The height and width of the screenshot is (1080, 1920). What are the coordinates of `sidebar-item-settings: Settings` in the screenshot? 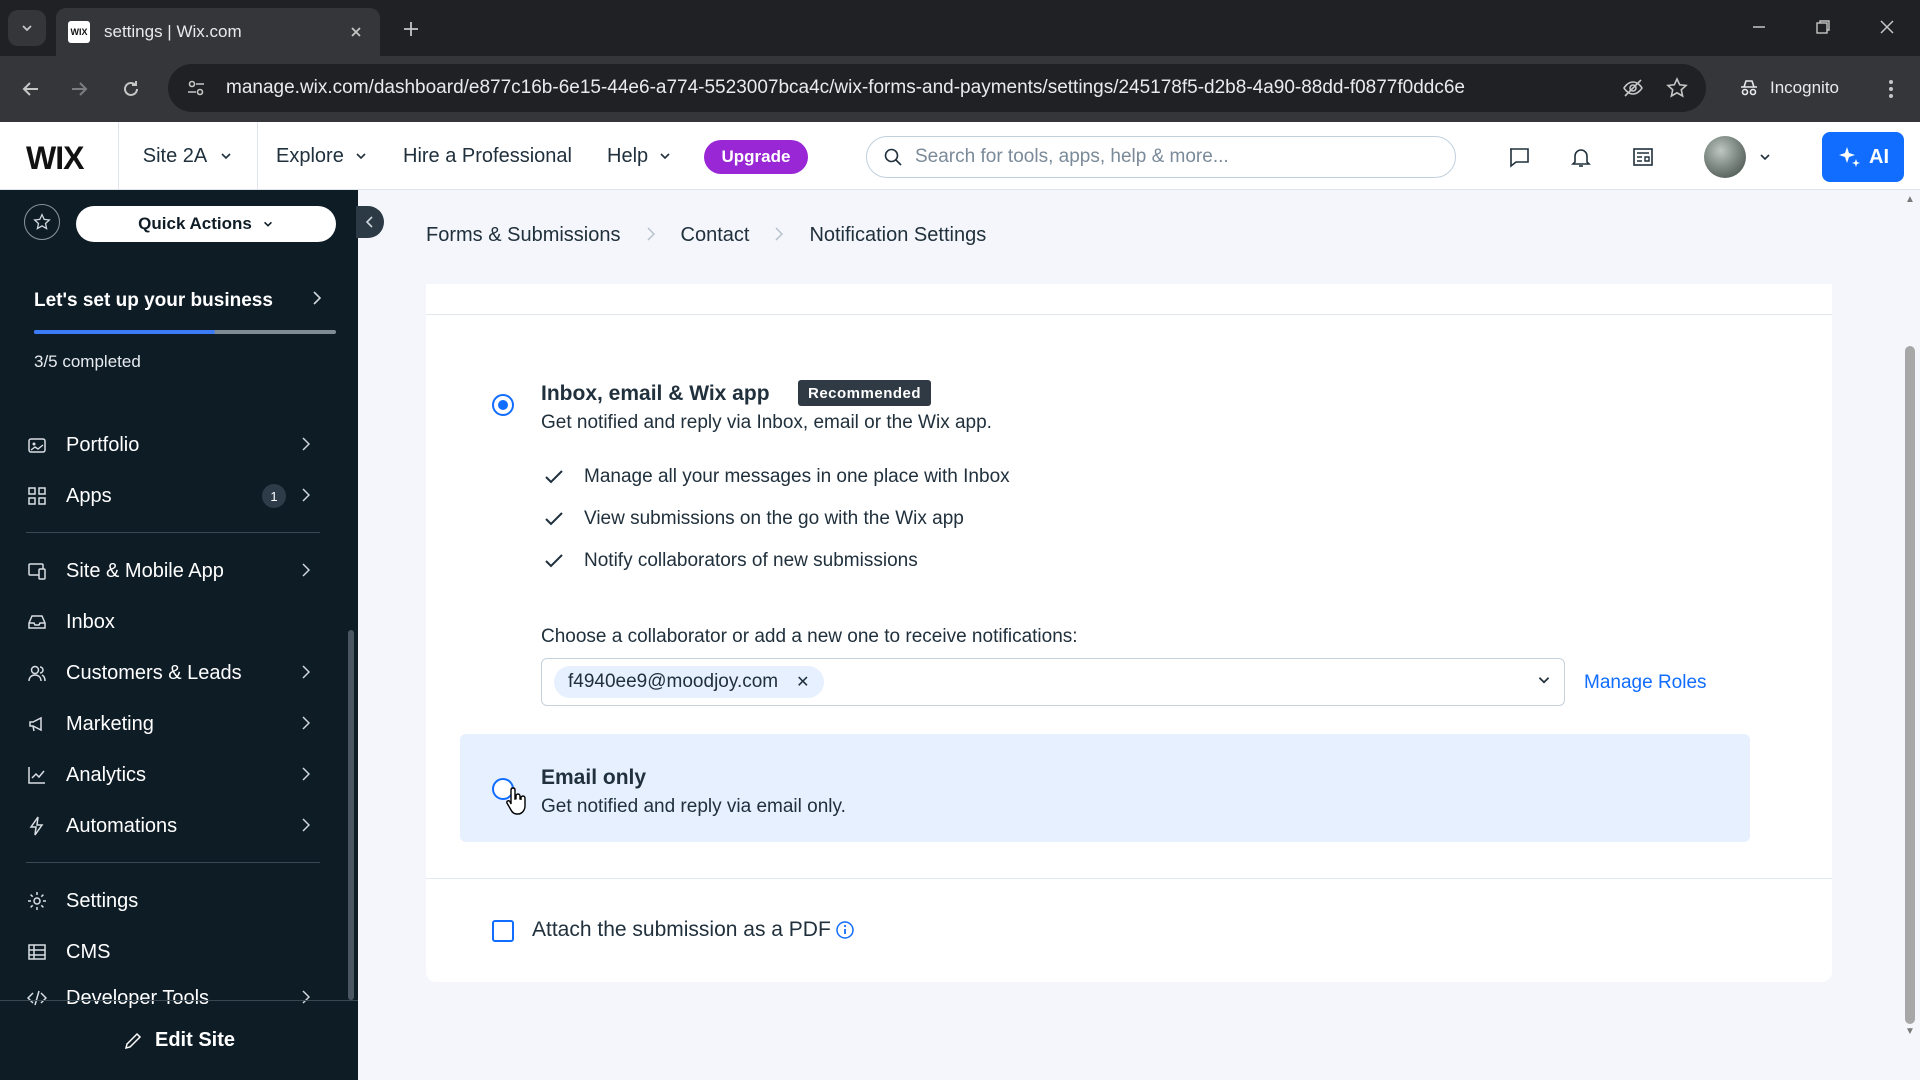 It's located at (170, 901).